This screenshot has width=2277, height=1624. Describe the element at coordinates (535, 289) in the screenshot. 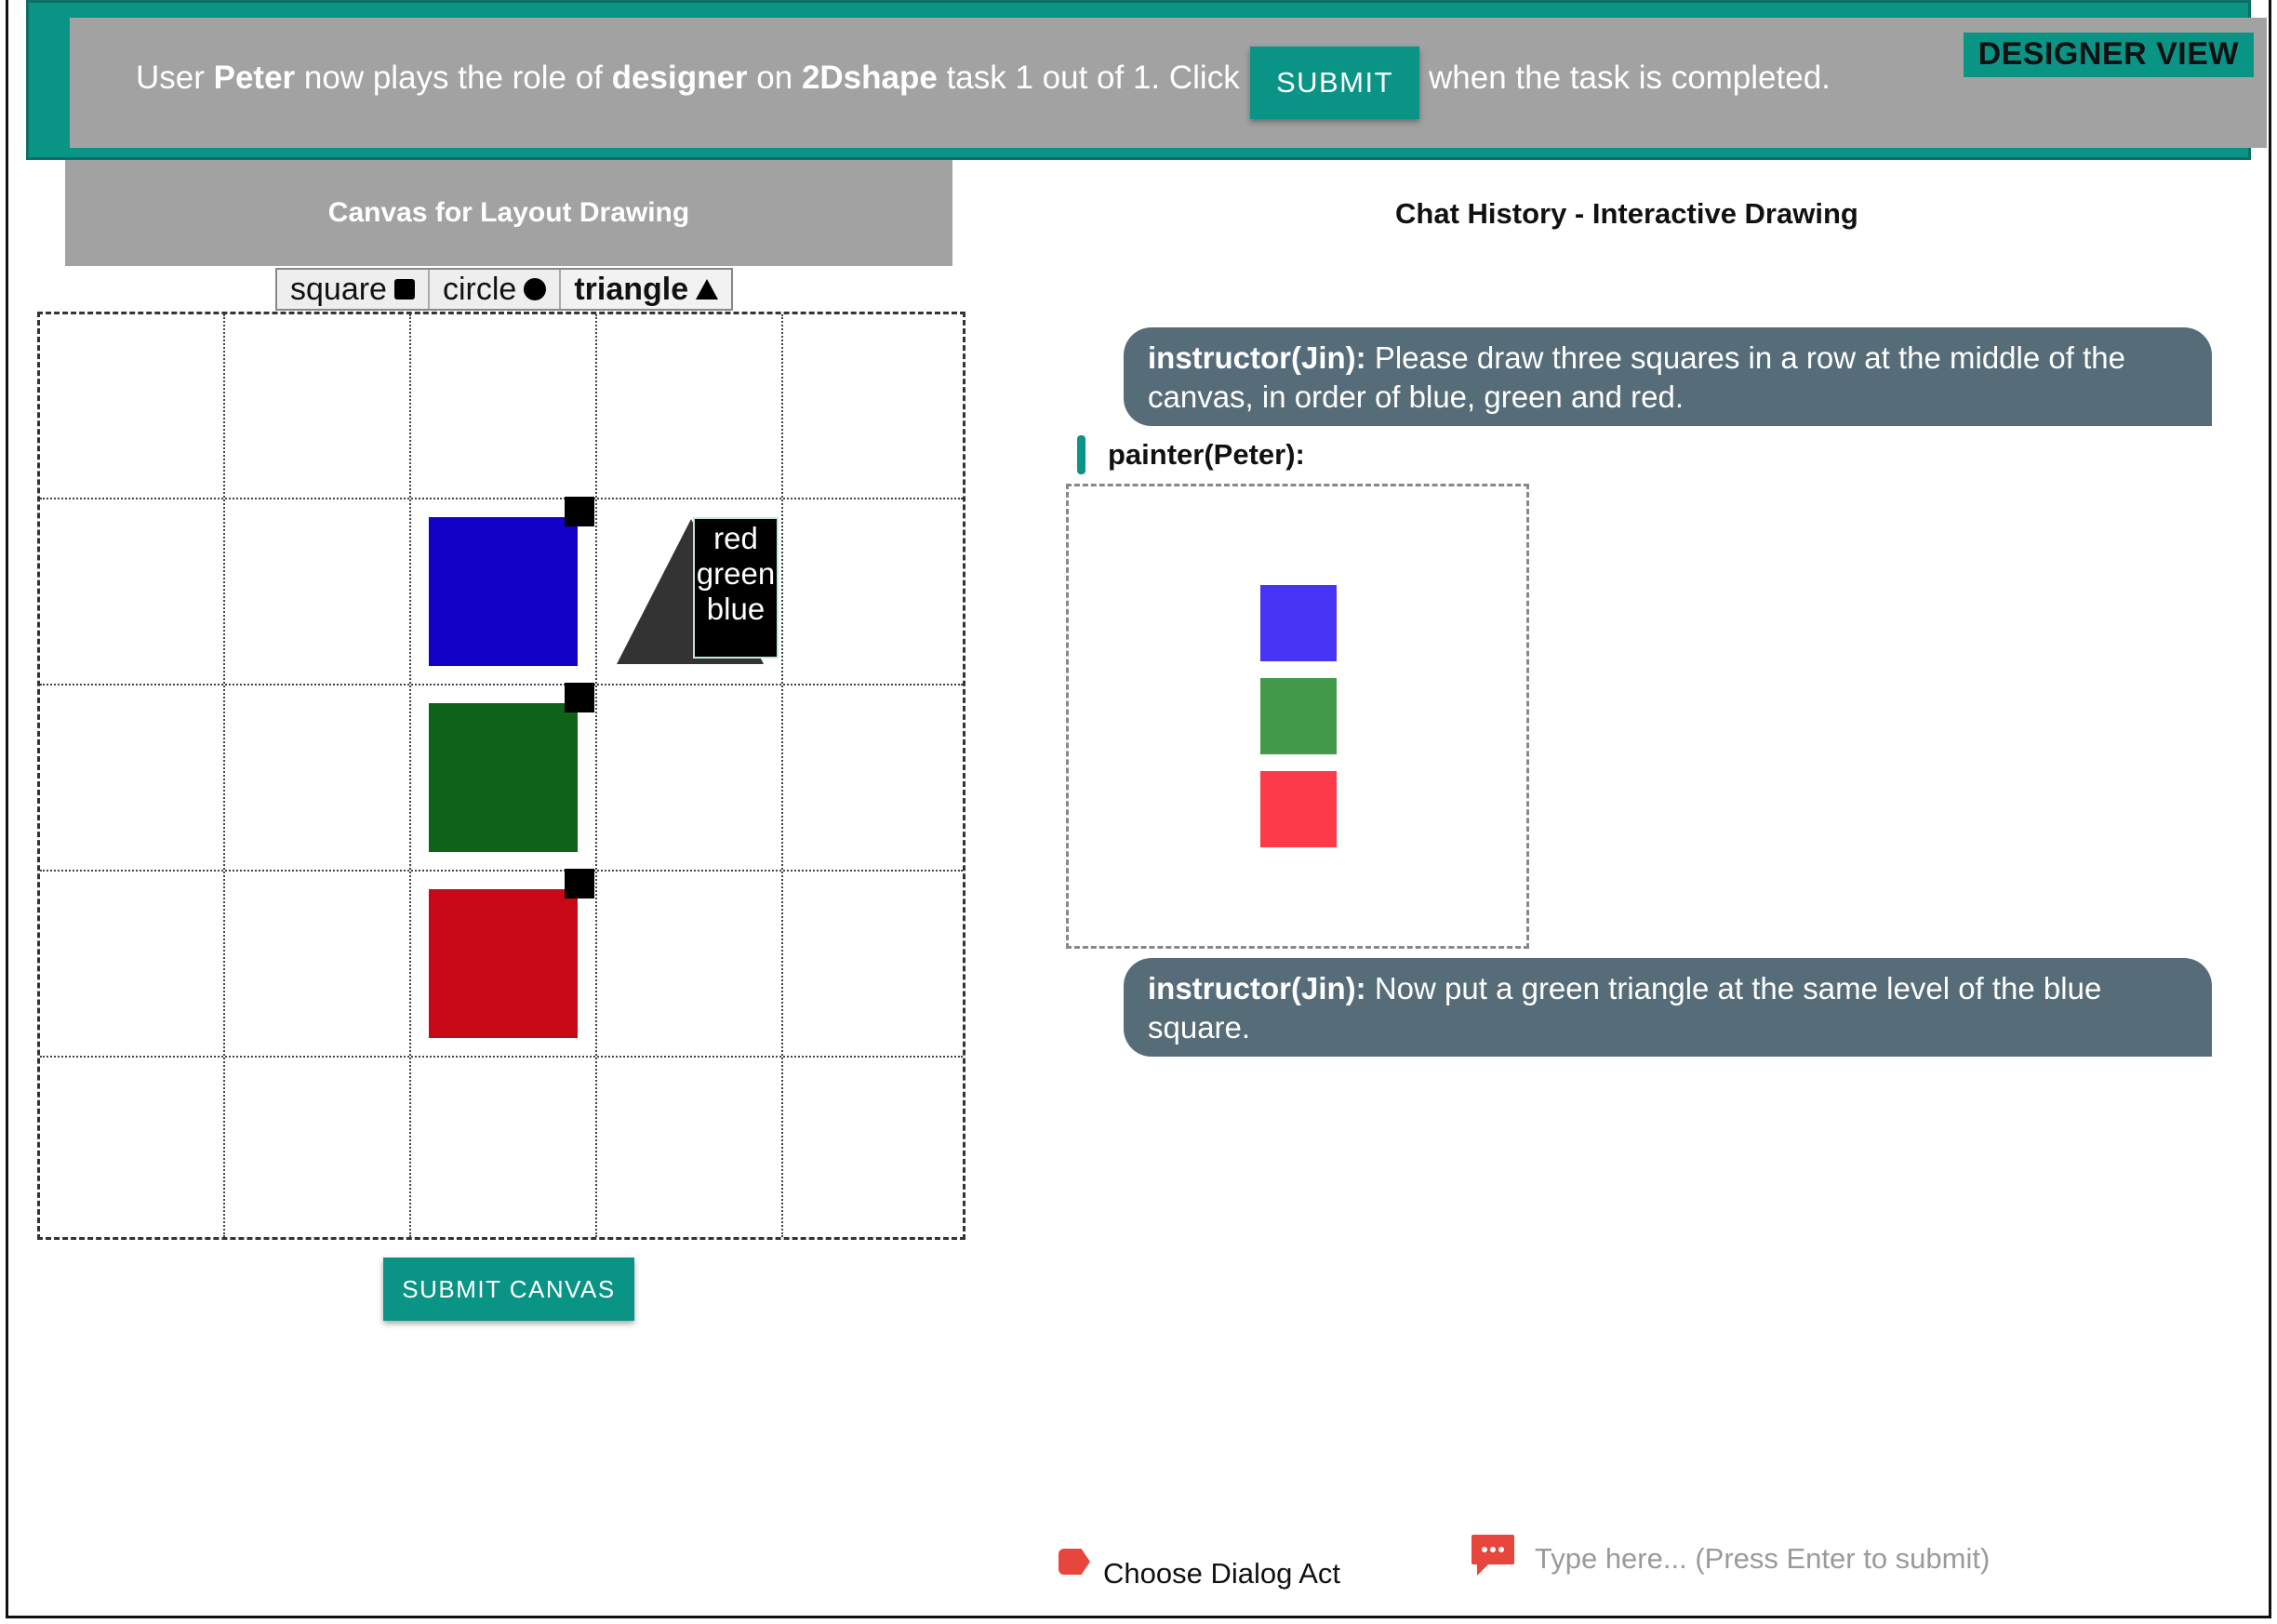

I see `circle-icon` at that location.